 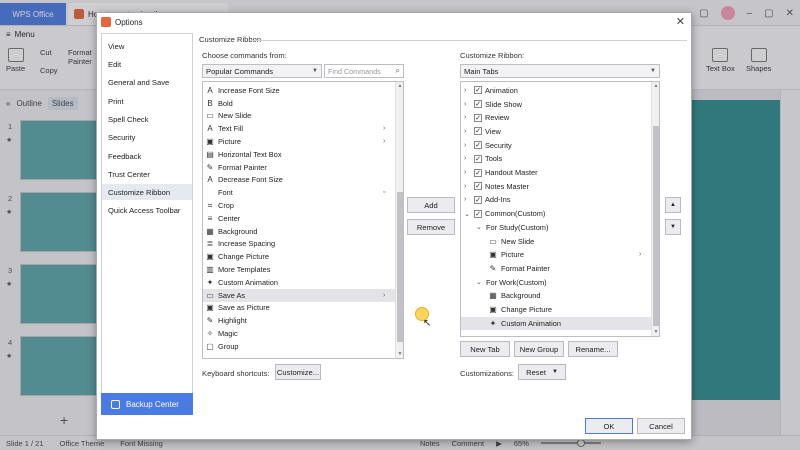 I want to click on ok-button: OK, so click(x=609, y=426).